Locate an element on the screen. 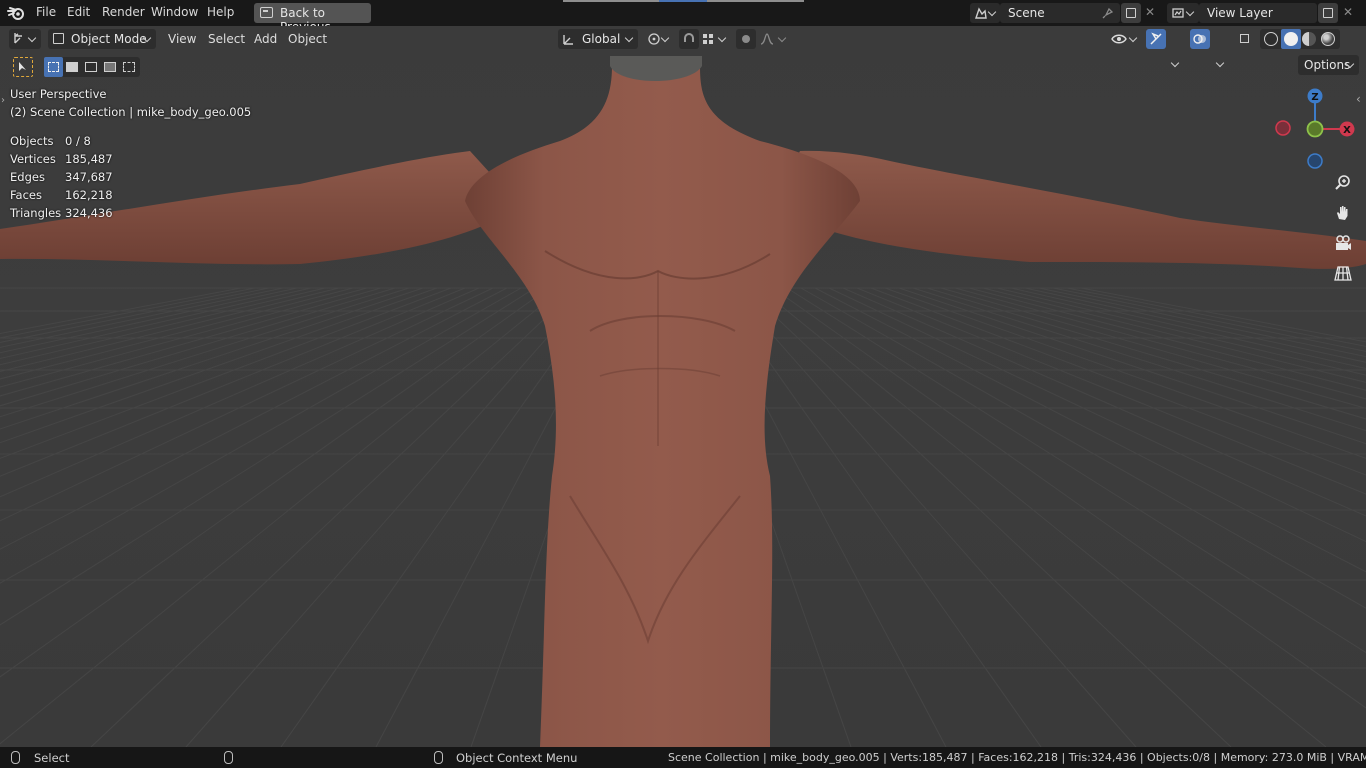  rendered-shading-icon is located at coordinates (1328, 39).